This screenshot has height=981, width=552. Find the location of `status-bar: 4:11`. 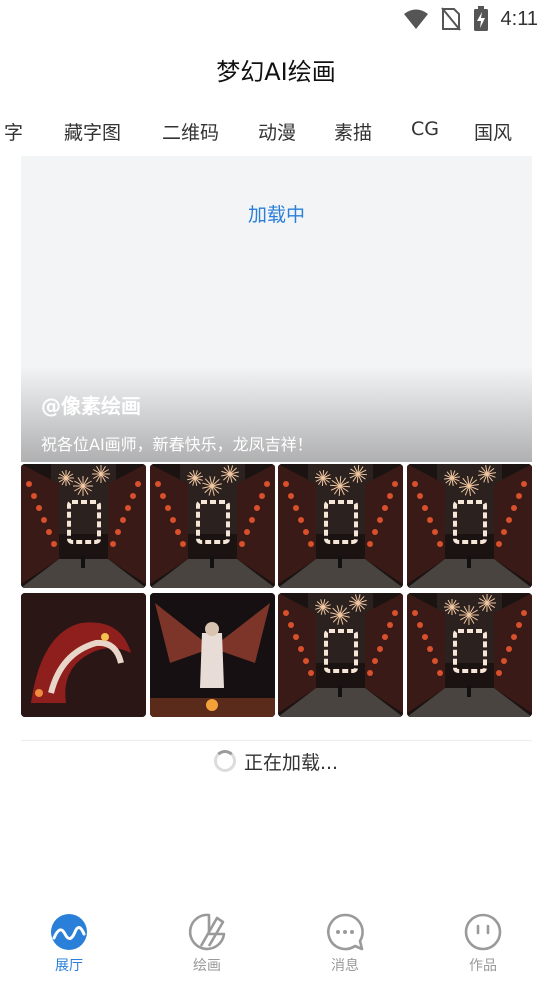

status-bar: 4:11 is located at coordinates (276, 19).